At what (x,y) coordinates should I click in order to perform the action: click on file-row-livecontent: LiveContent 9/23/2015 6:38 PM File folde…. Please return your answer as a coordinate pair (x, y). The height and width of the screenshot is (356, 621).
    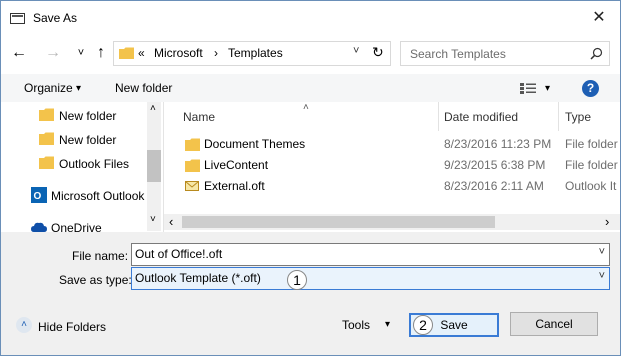
    Looking at the image, I should click on (392, 165).